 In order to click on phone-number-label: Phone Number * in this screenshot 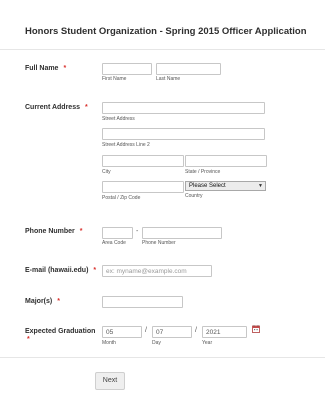, I will do `click(54, 231)`.